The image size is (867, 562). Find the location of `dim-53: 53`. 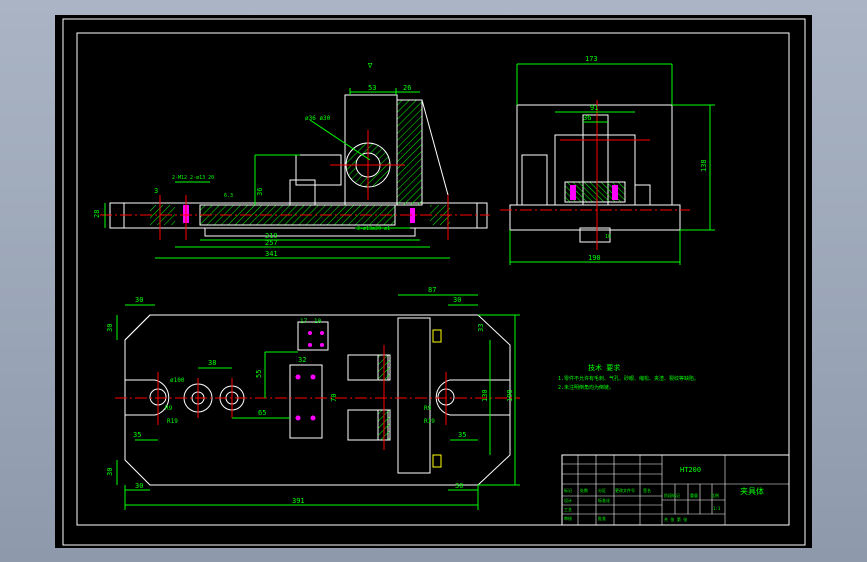

dim-53: 53 is located at coordinates (372, 88).